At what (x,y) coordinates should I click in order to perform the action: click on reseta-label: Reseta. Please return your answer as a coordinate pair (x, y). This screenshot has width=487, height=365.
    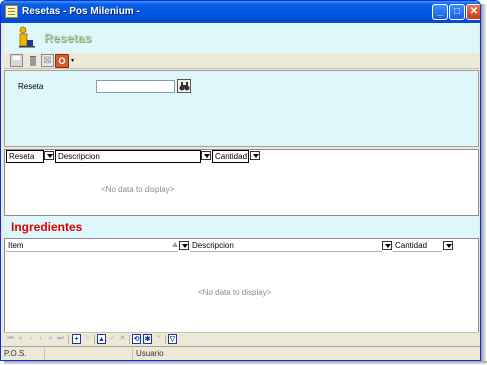
    Looking at the image, I should click on (31, 86).